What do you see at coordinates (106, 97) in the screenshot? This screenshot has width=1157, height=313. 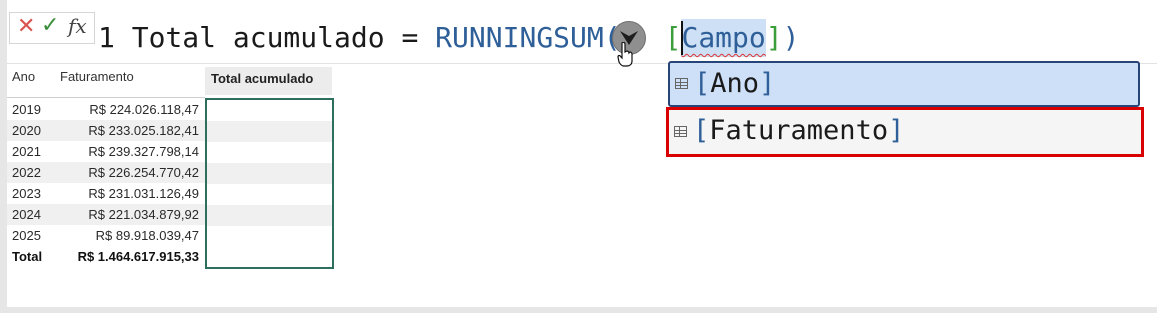 I see `header-divider` at bounding box center [106, 97].